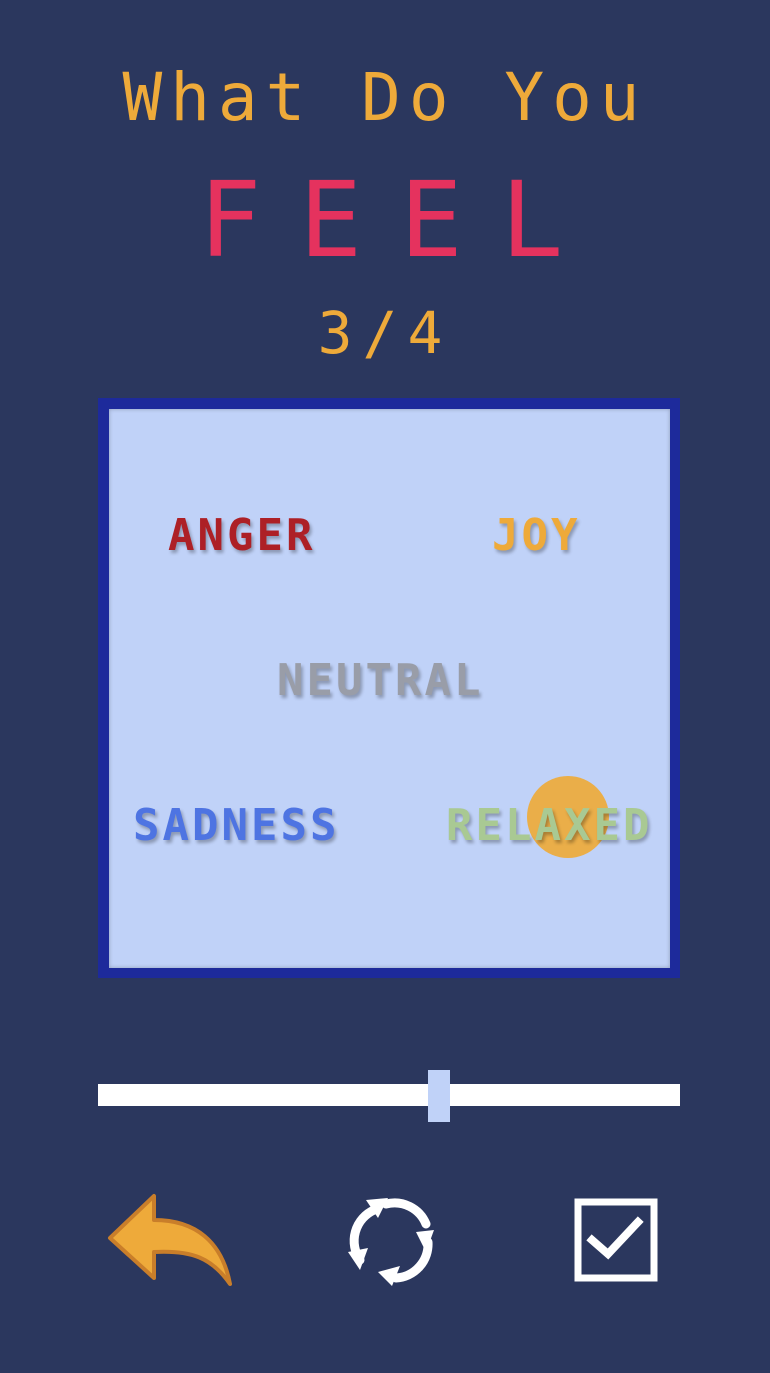 This screenshot has height=1373, width=770. What do you see at coordinates (380, 680) in the screenshot?
I see `emotion-label-neutral: NEUTRAL` at bounding box center [380, 680].